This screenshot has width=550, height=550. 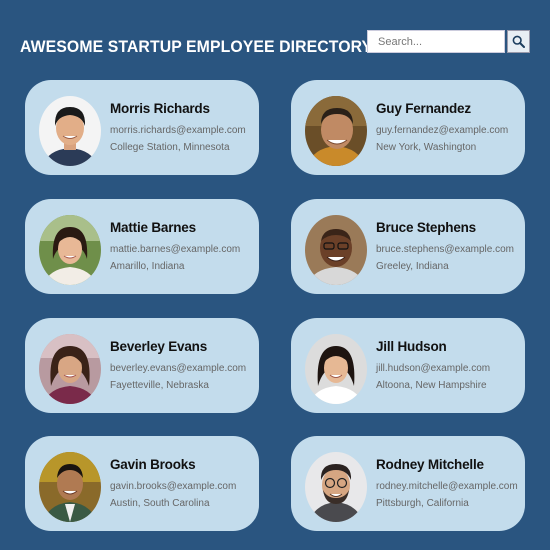 What do you see at coordinates (175, 249) in the screenshot?
I see `employee-email: mattie.barnes@example.com` at bounding box center [175, 249].